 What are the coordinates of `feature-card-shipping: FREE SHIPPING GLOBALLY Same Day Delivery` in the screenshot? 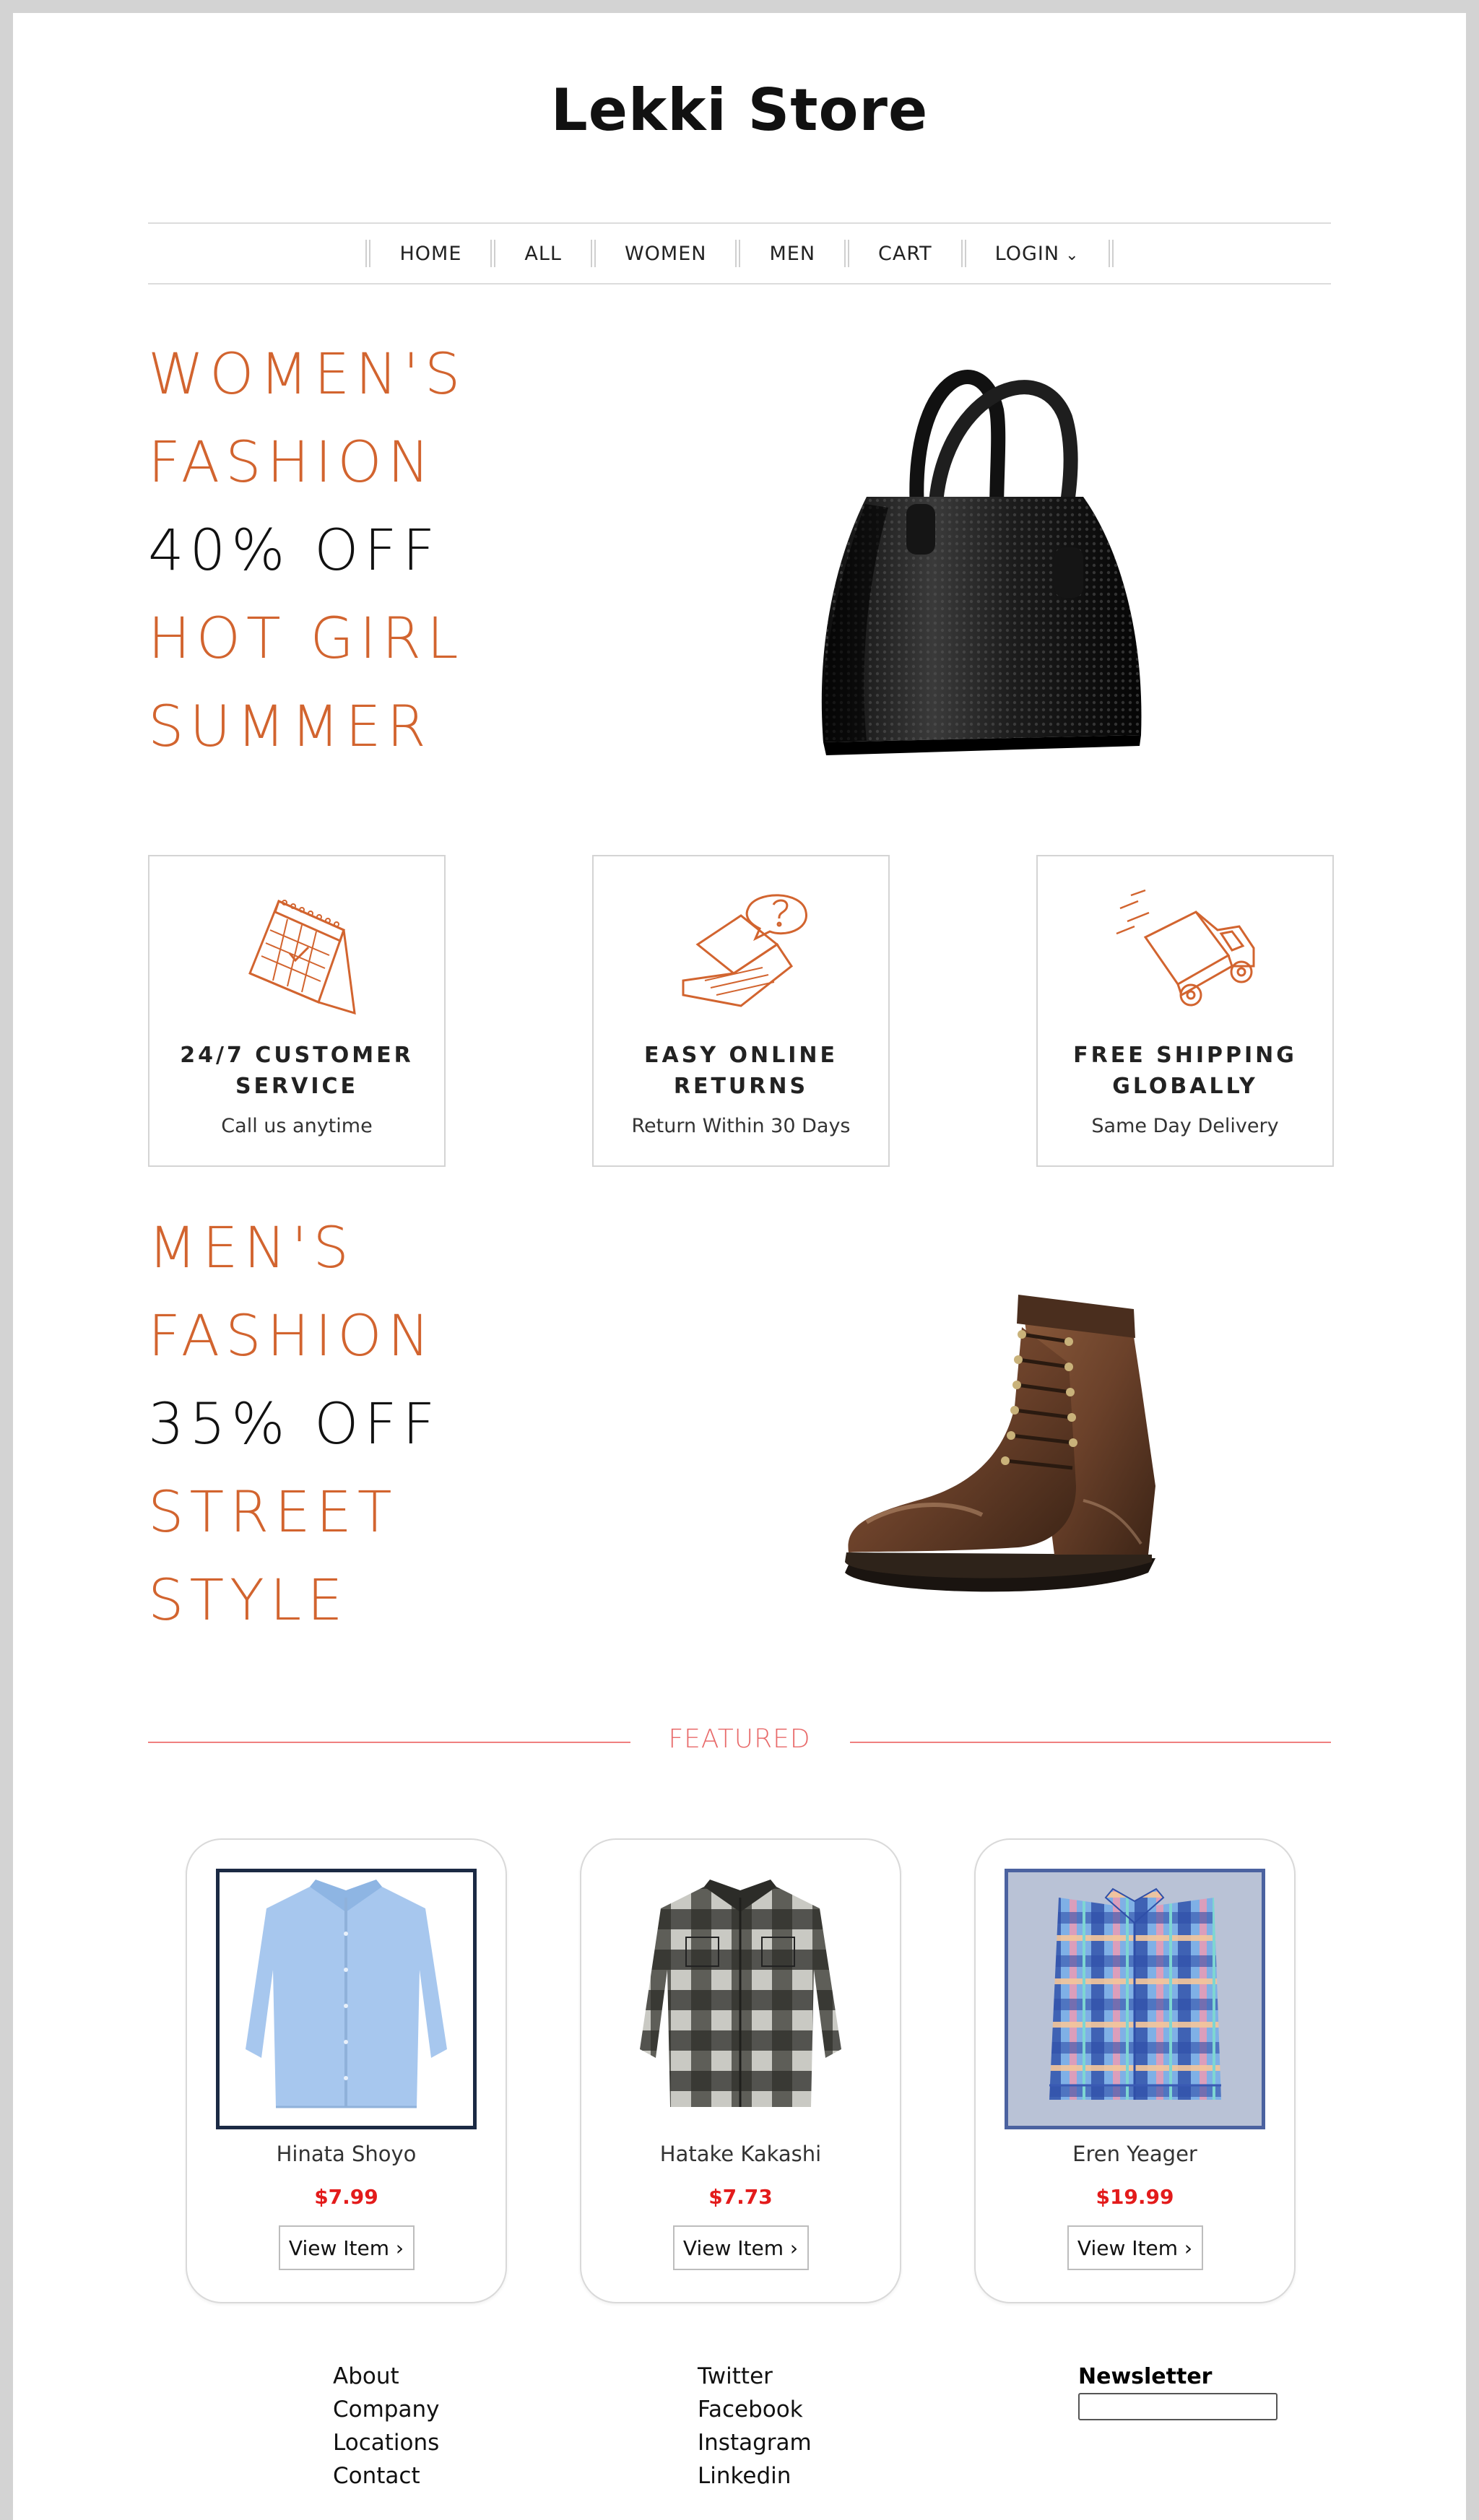 It's located at (1185, 1011).